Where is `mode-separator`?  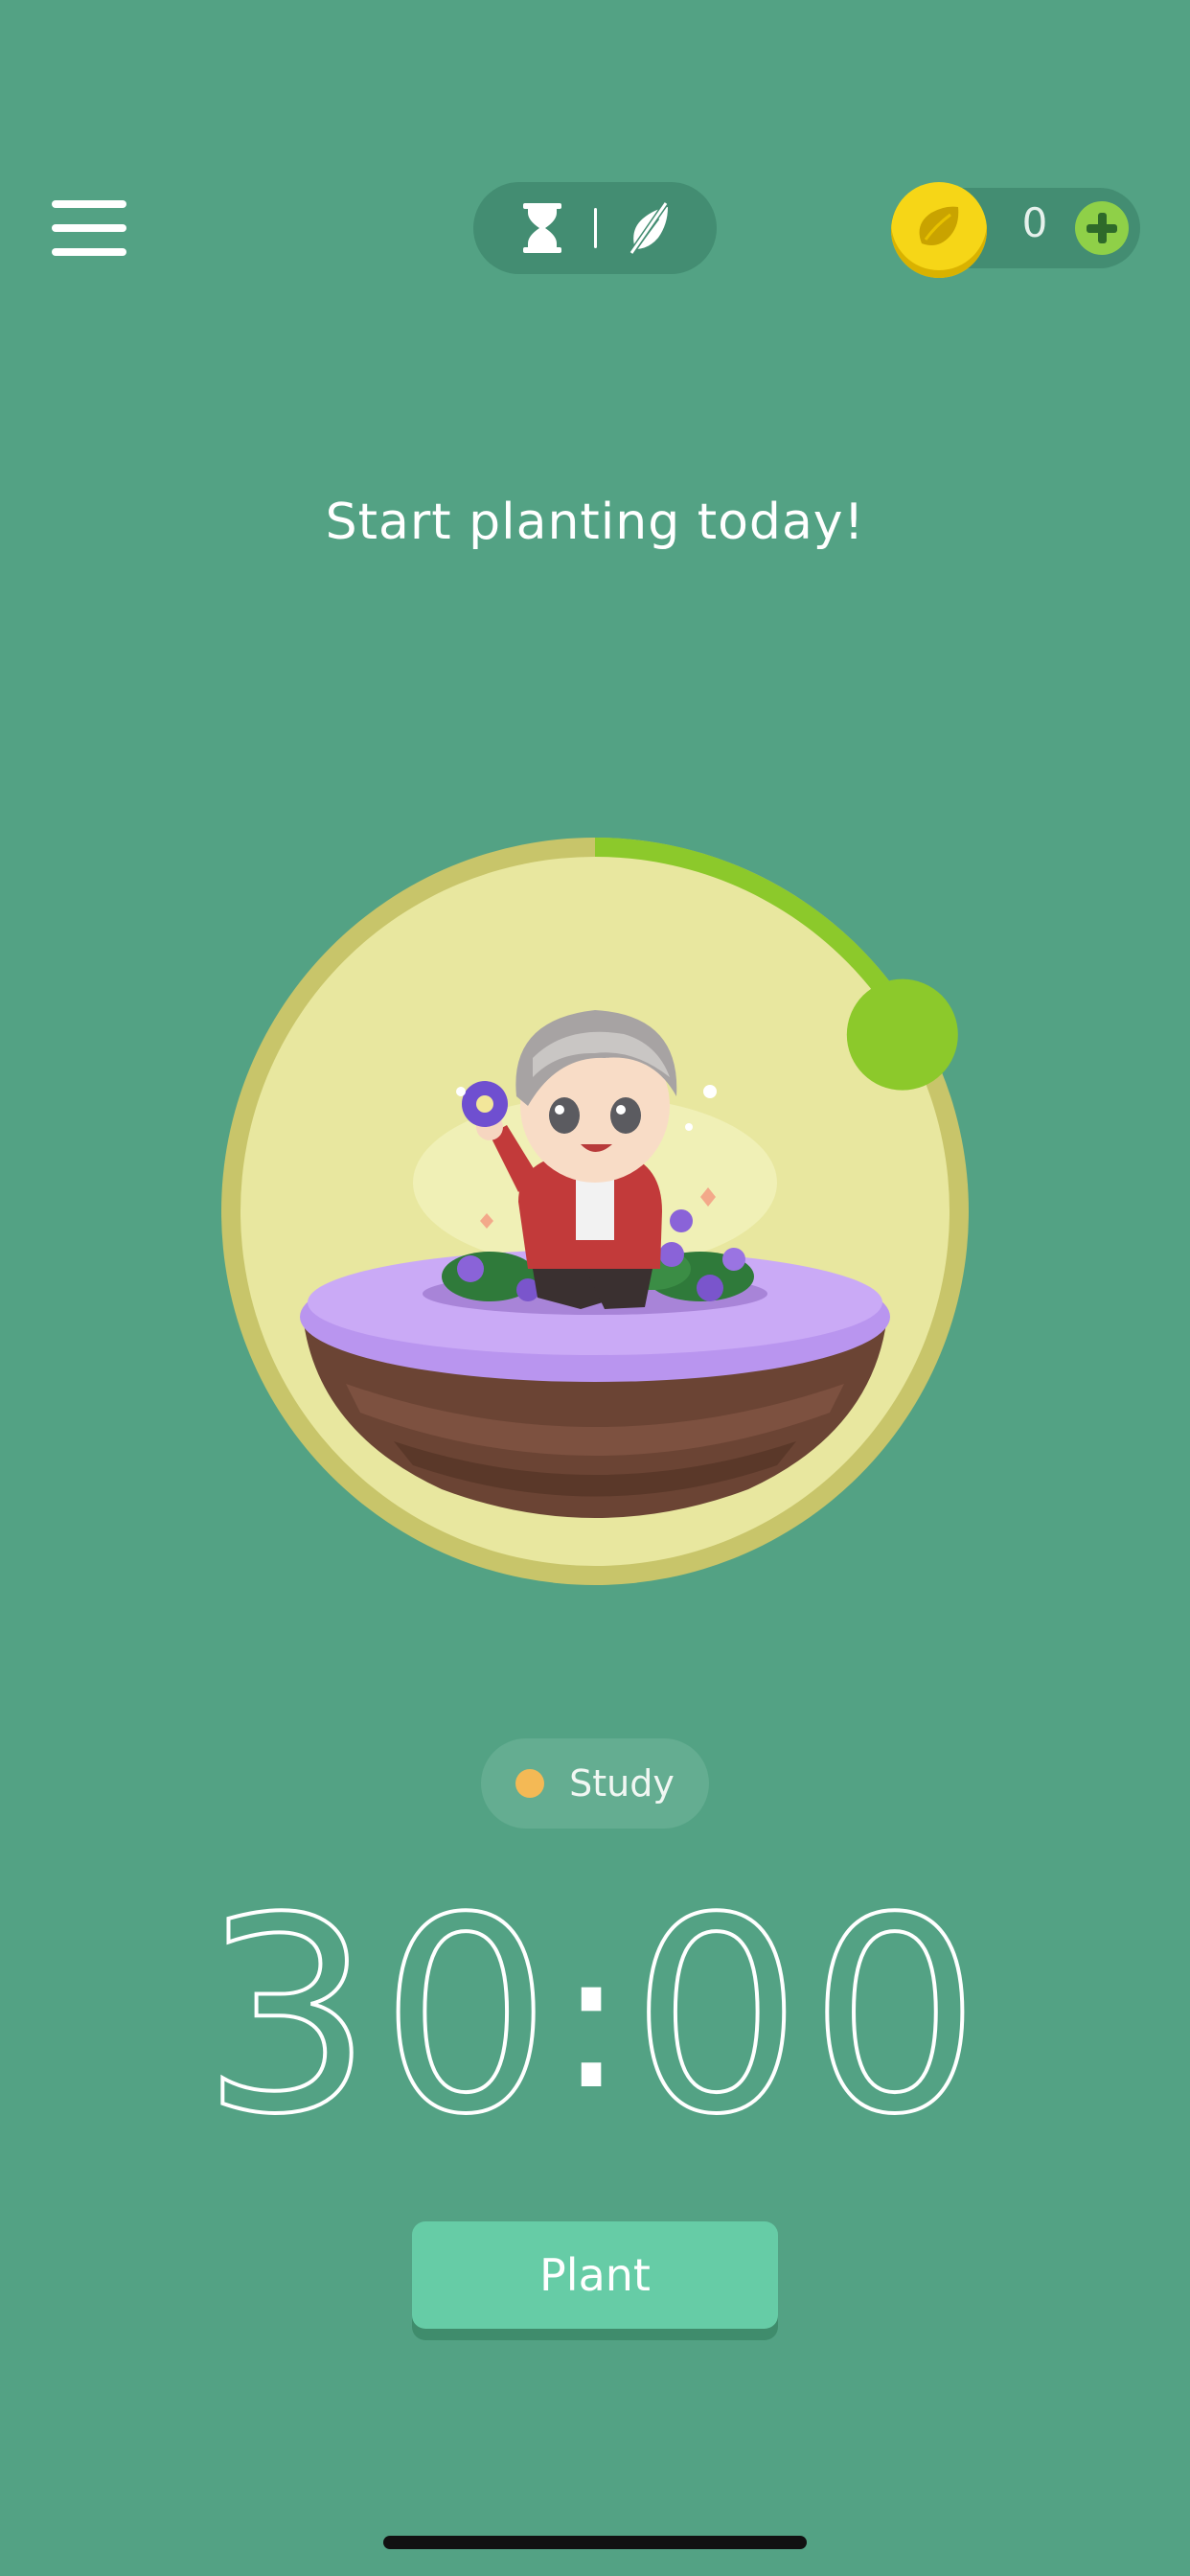
mode-separator is located at coordinates (595, 228).